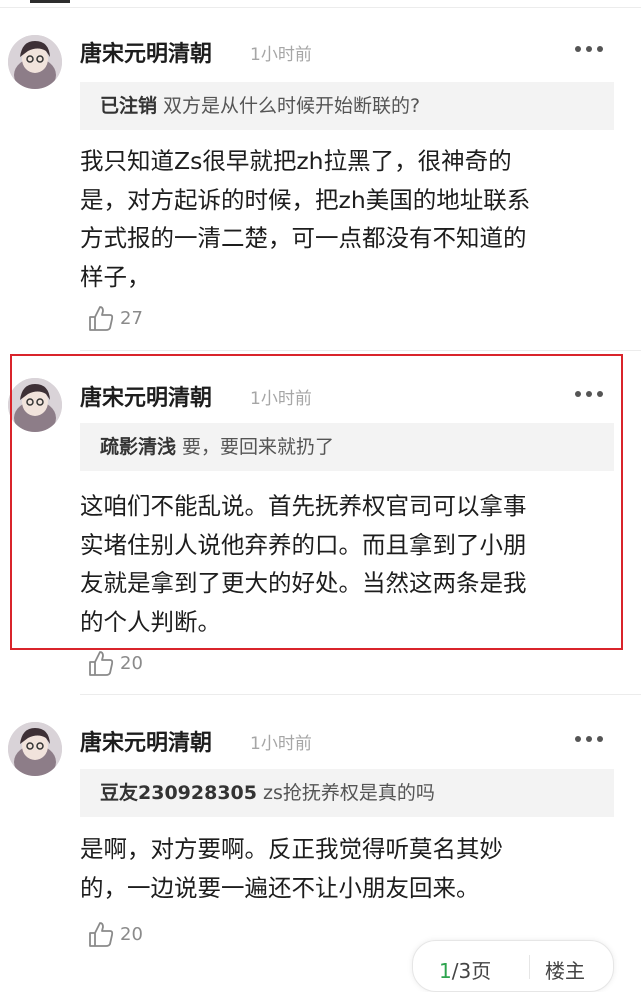  Describe the element at coordinates (296, 161) in the screenshot. I see `comment-body-line: 我只知道Zs很早就把zh拉黑了，很神奇的` at that location.